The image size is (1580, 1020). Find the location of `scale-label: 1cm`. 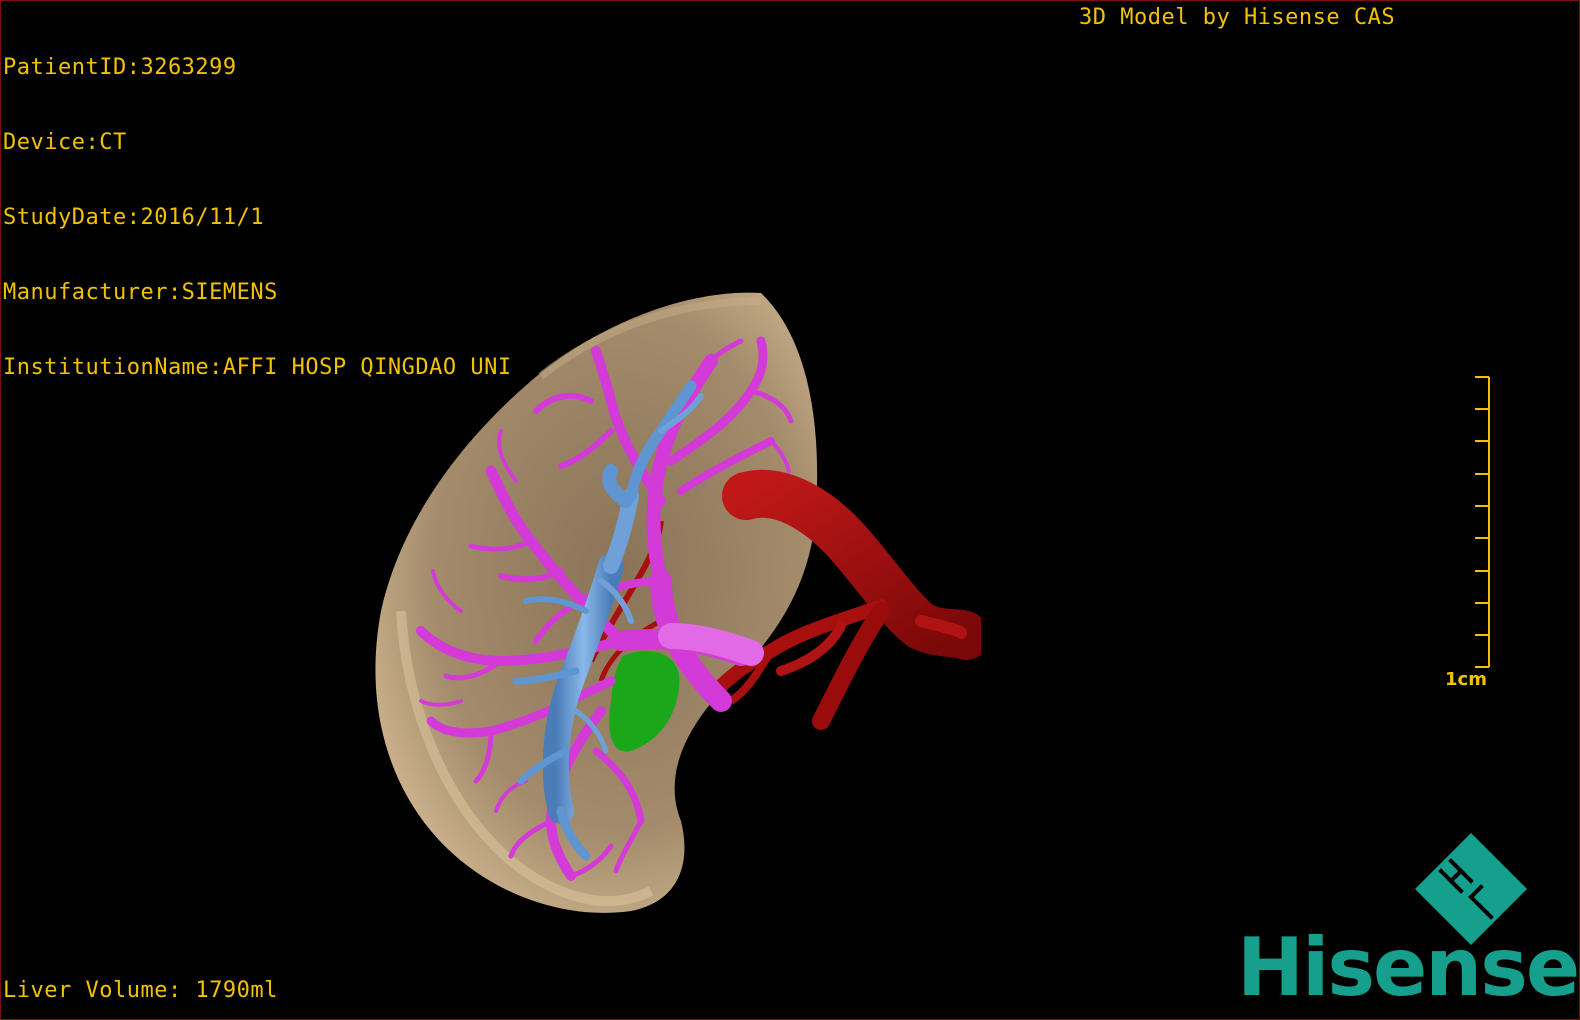

scale-label: 1cm is located at coordinates (1466, 679).